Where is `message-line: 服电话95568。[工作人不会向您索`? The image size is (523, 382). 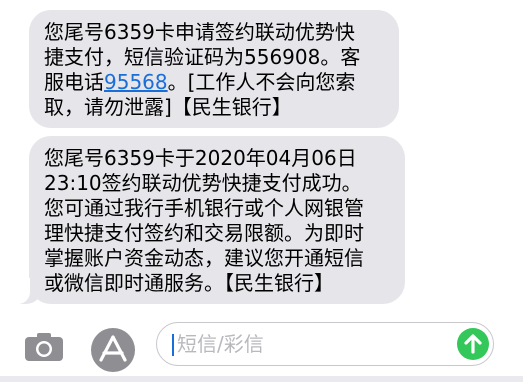 message-line: 服电话95568。[工作人不会向您索 is located at coordinates (214, 82).